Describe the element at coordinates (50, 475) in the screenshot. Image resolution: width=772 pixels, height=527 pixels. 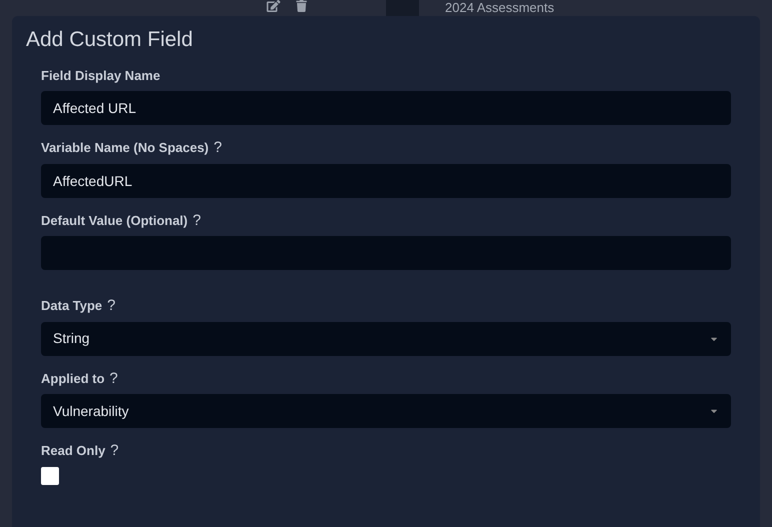
I see `checkbox` at that location.